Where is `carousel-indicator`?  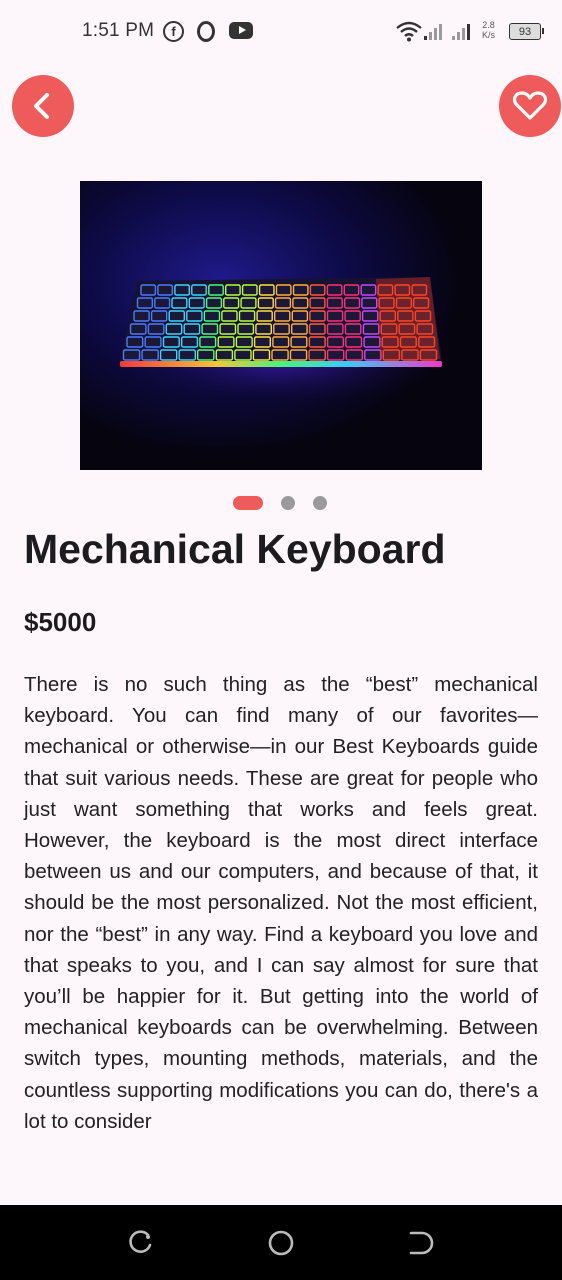
carousel-indicator is located at coordinates (281, 503).